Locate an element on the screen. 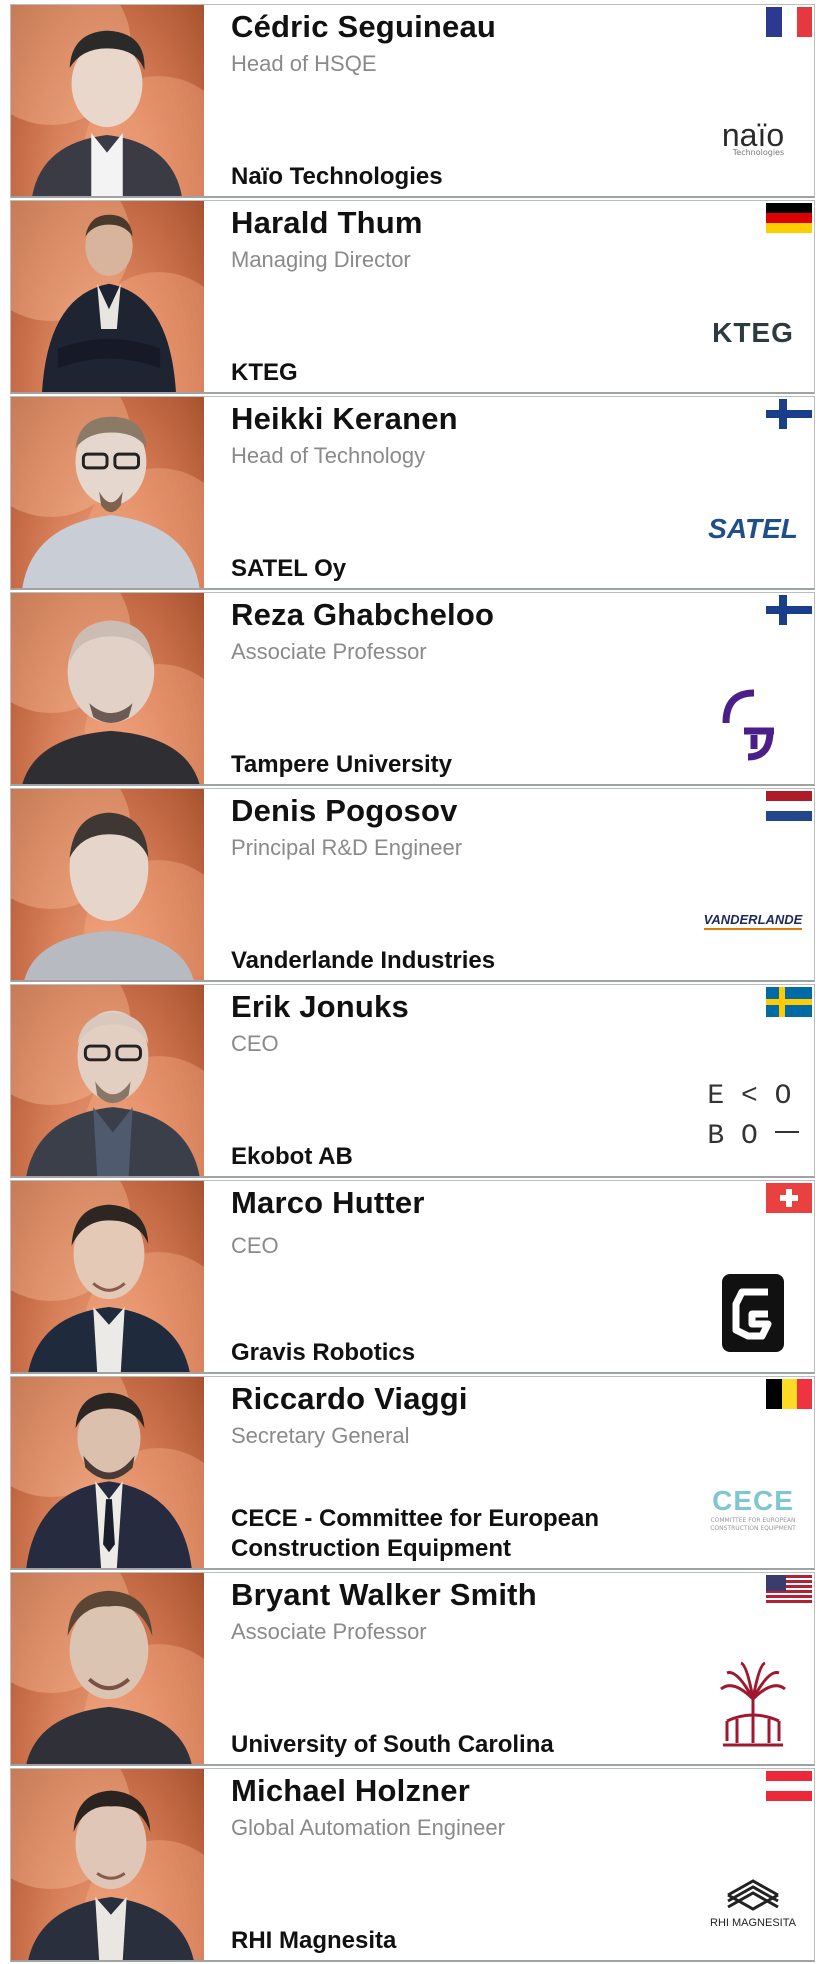  france-flag-icon is located at coordinates (789, 22).